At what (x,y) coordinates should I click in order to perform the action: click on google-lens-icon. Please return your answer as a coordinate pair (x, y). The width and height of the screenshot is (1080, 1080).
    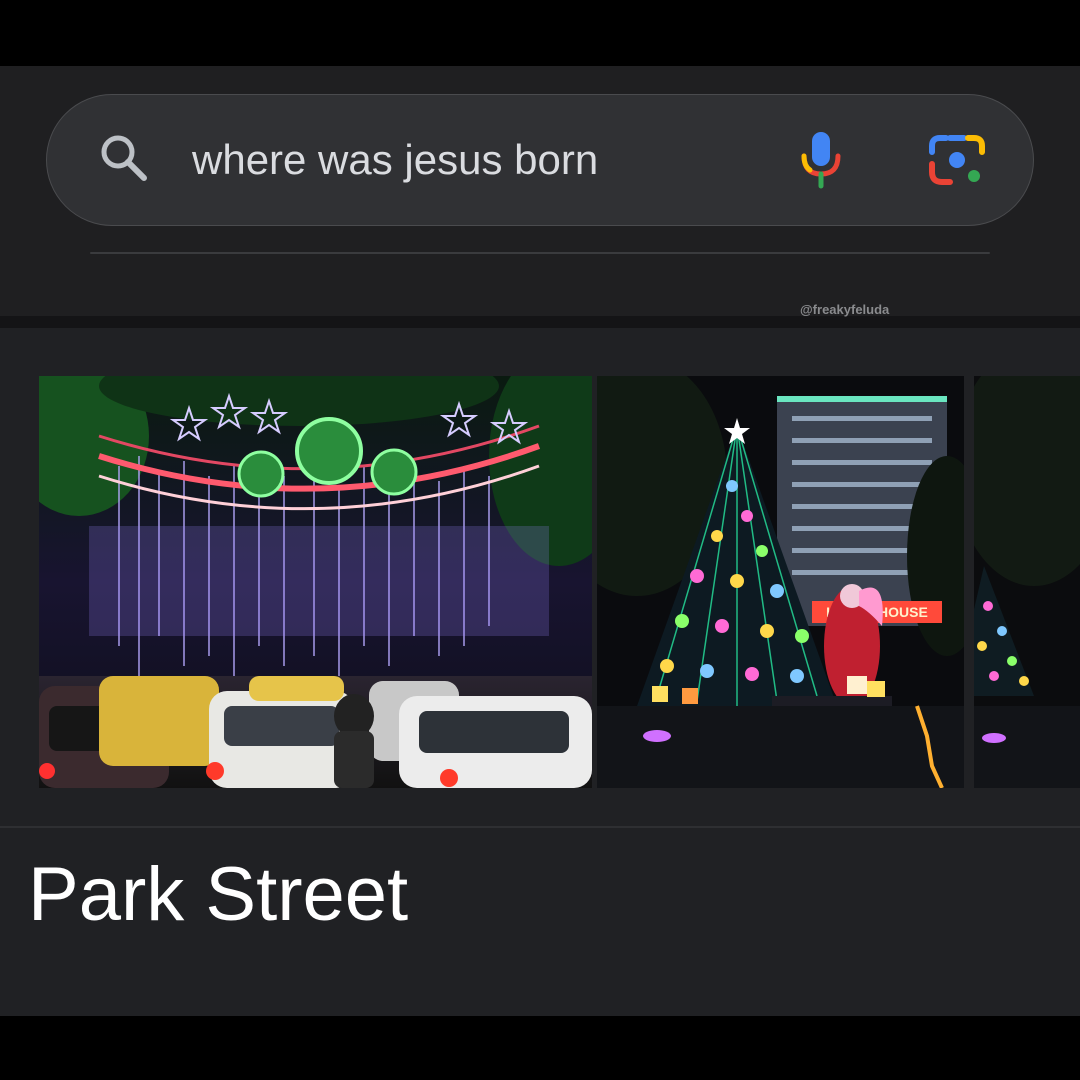
    Looking at the image, I should click on (957, 160).